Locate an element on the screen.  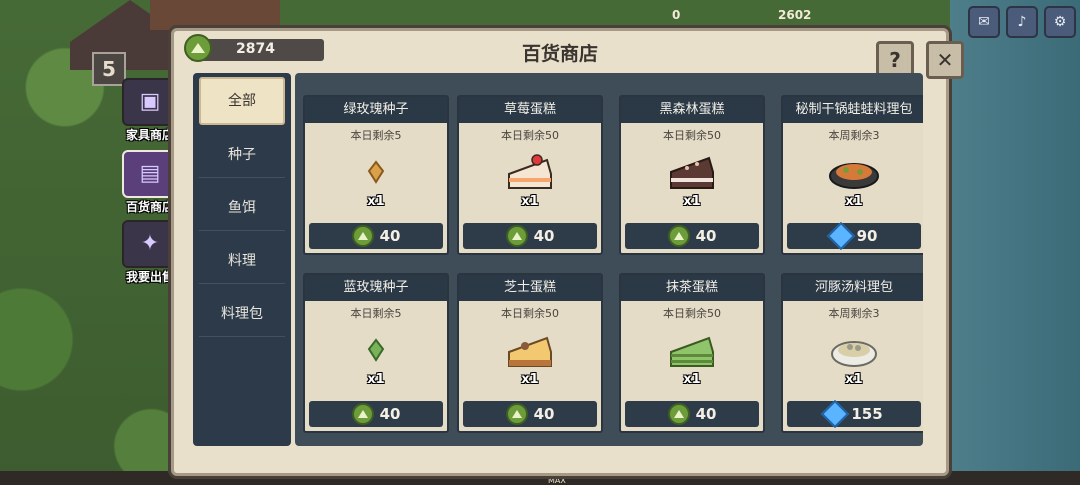
category-tabs: 全部 种子 鱼饵 料理 料理包 is located at coordinates (242, 259).